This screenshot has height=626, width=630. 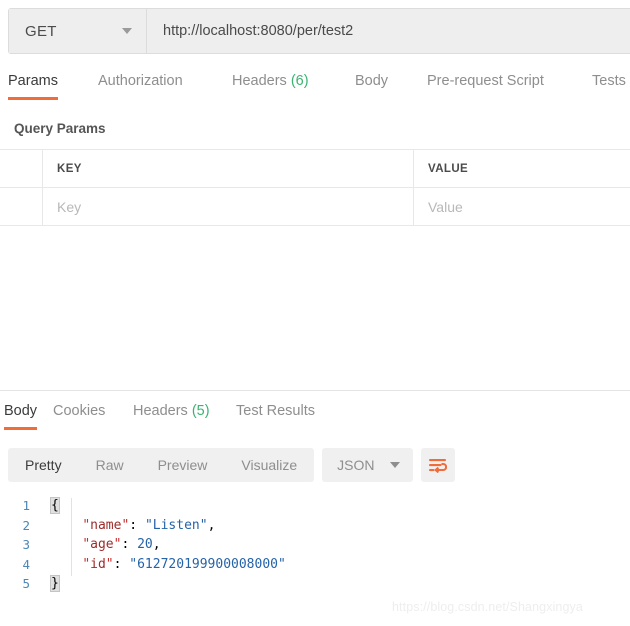 I want to click on response-tab-body: Body, so click(x=21, y=415).